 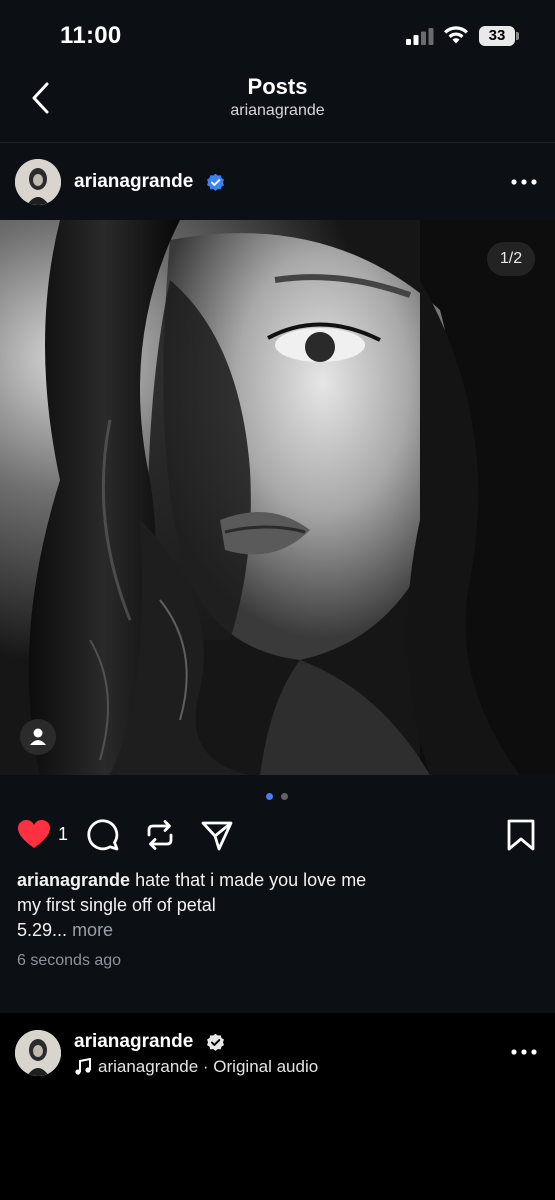 What do you see at coordinates (497, 36) in the screenshot?
I see `battery-indicator: 33` at bounding box center [497, 36].